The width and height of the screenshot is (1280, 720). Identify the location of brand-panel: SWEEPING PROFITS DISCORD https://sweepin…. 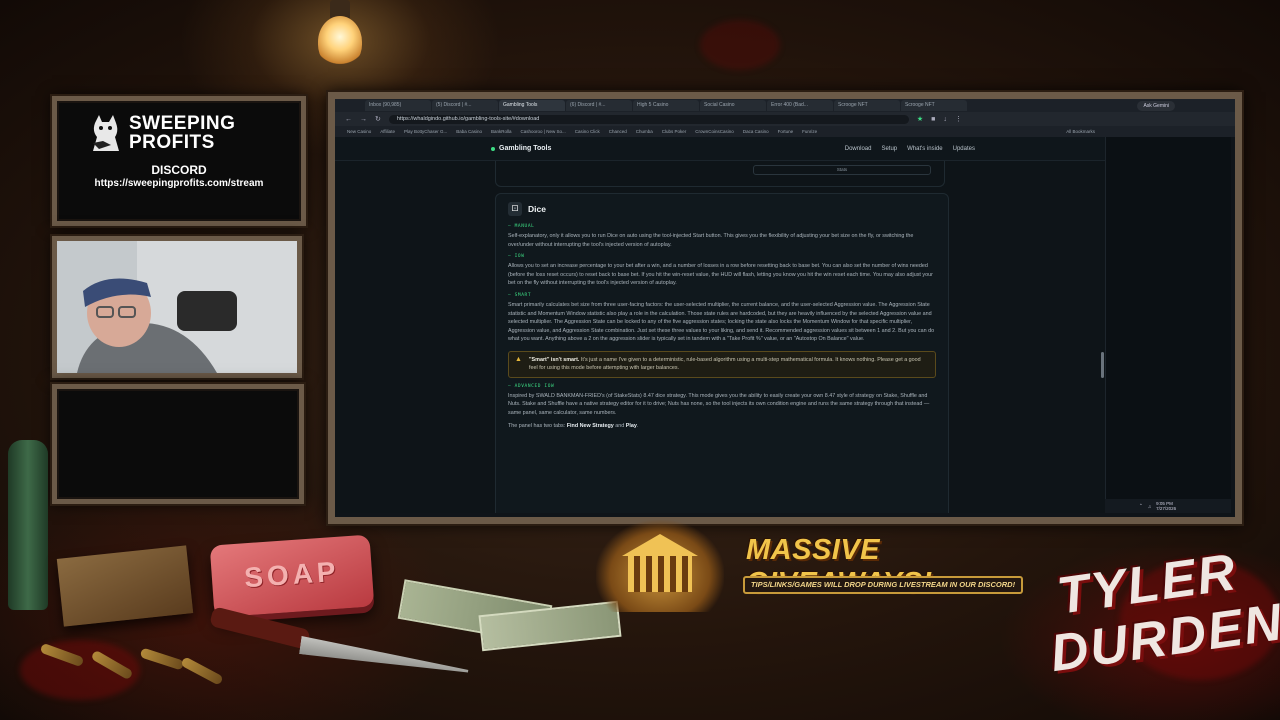
(179, 161).